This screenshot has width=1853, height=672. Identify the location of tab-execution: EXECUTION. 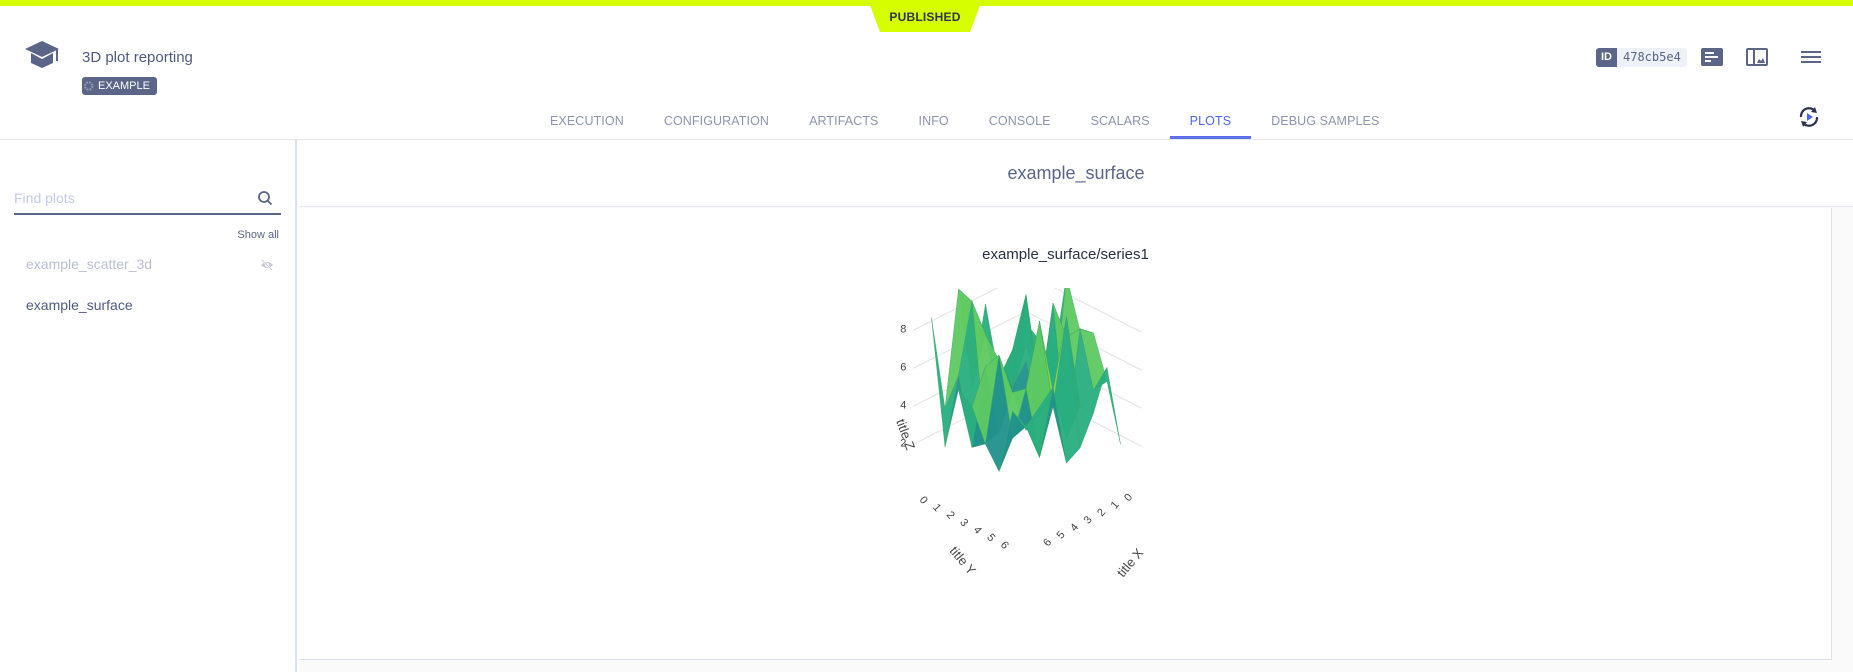
(587, 119).